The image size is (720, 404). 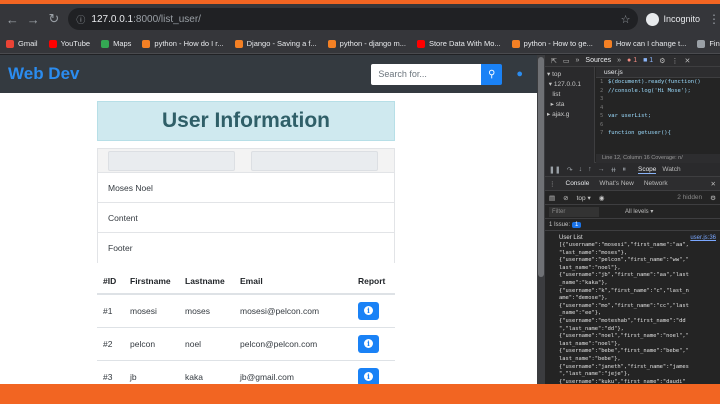 I want to click on tab-sources: Sources, so click(x=598, y=60).